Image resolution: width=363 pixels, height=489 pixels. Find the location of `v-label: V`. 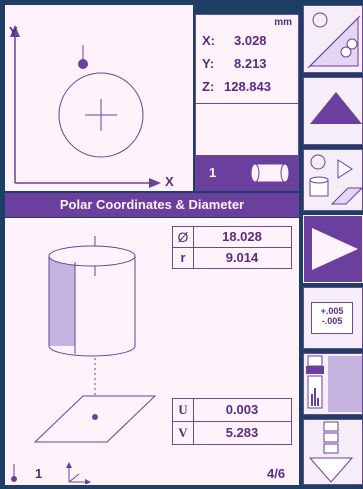

v-label: V is located at coordinates (183, 433).